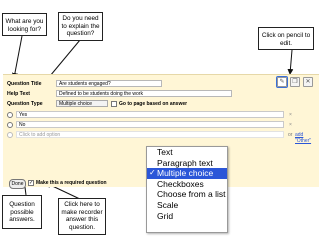 This screenshot has height=240, width=320. Describe the element at coordinates (187, 163) in the screenshot. I see `dropdown-item-paragraph-text: Paragraph text` at that location.